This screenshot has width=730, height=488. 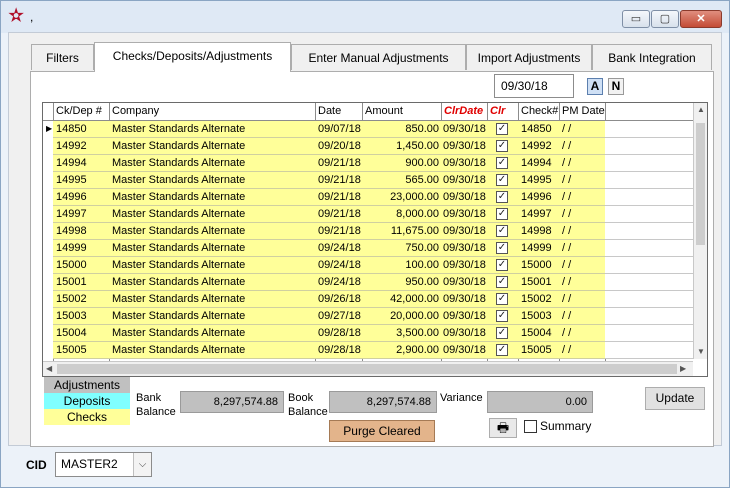 What do you see at coordinates (82, 265) in the screenshot?
I see `cell-ck: 15000` at bounding box center [82, 265].